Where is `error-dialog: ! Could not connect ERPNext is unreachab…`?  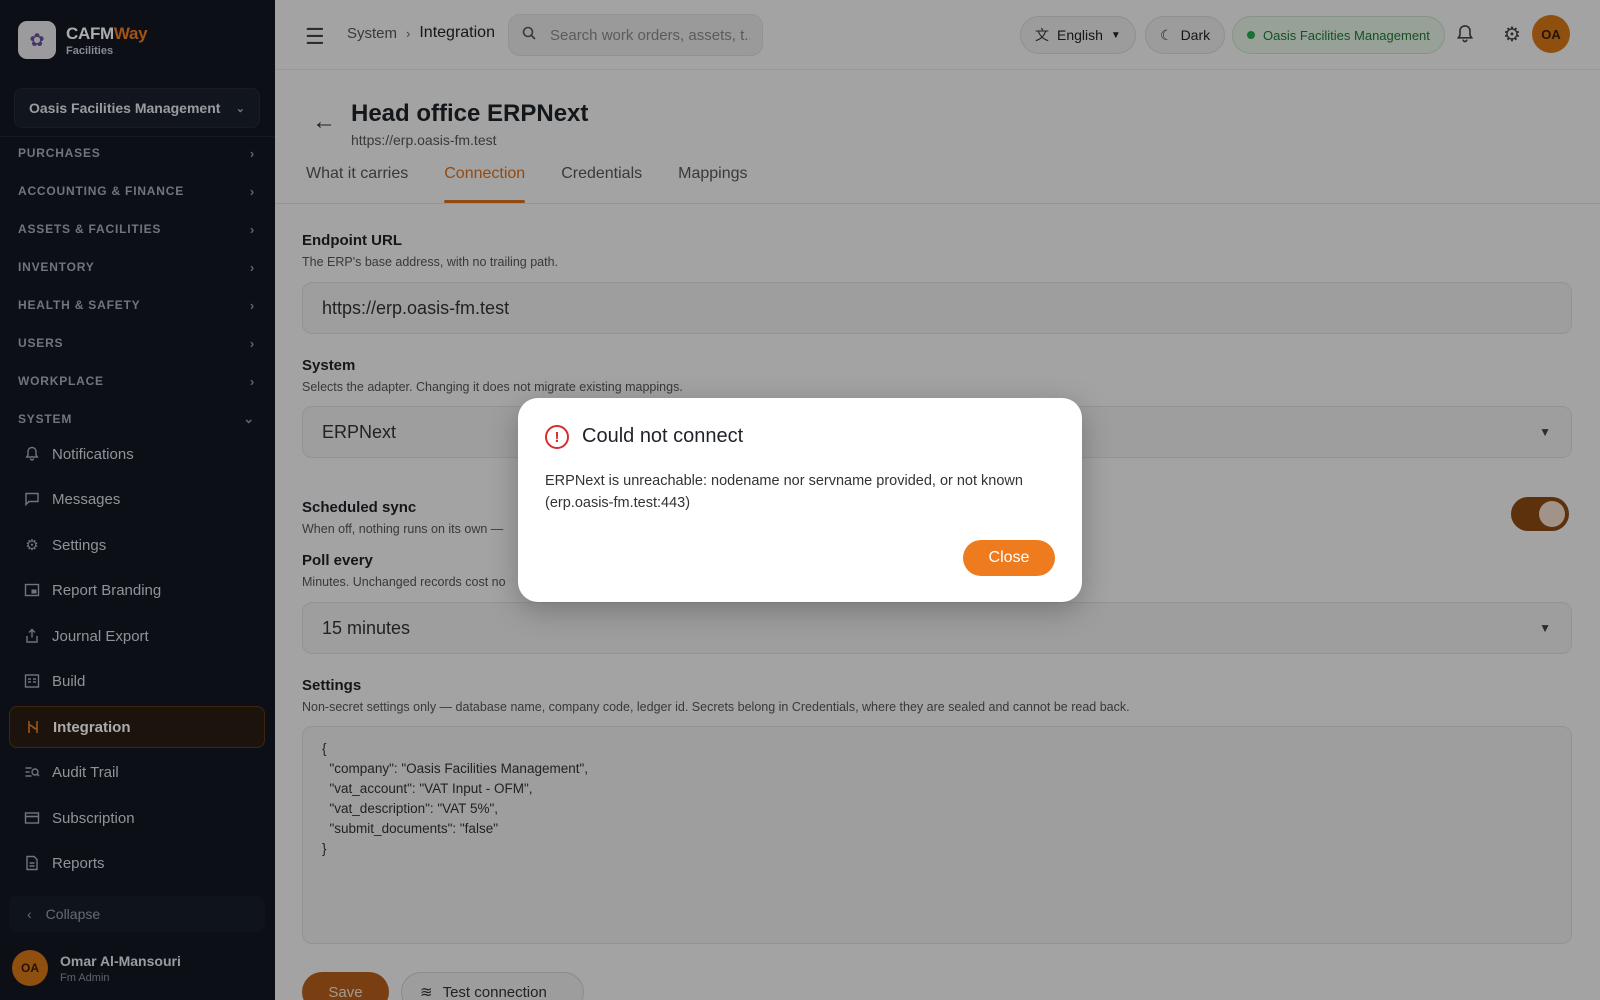
error-dialog: ! Could not connect ERPNext is unreachab… is located at coordinates (800, 500).